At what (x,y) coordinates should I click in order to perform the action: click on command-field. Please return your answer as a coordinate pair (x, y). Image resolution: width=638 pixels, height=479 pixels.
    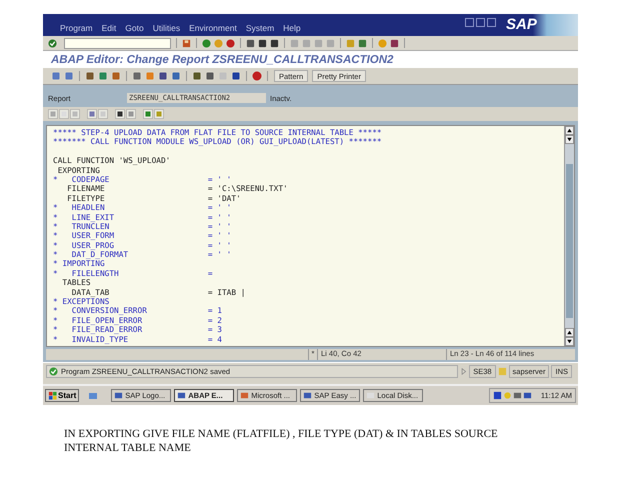
    Looking at the image, I should click on (117, 43).